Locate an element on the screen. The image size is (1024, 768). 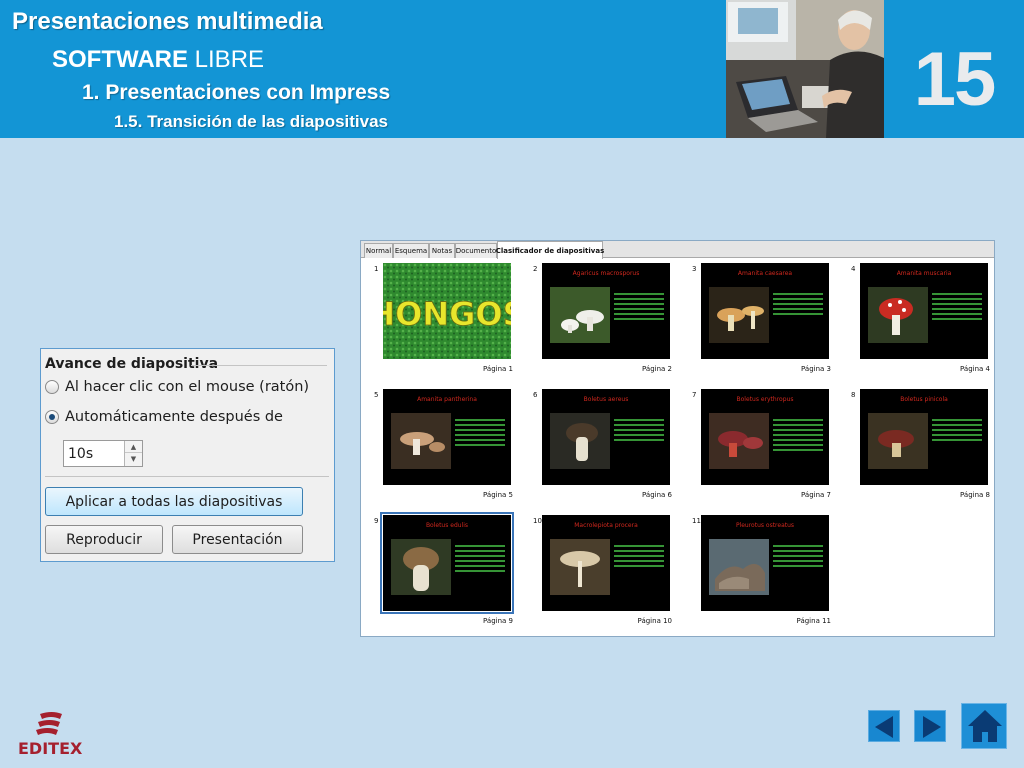
panel-divider is located at coordinates (187, 476).